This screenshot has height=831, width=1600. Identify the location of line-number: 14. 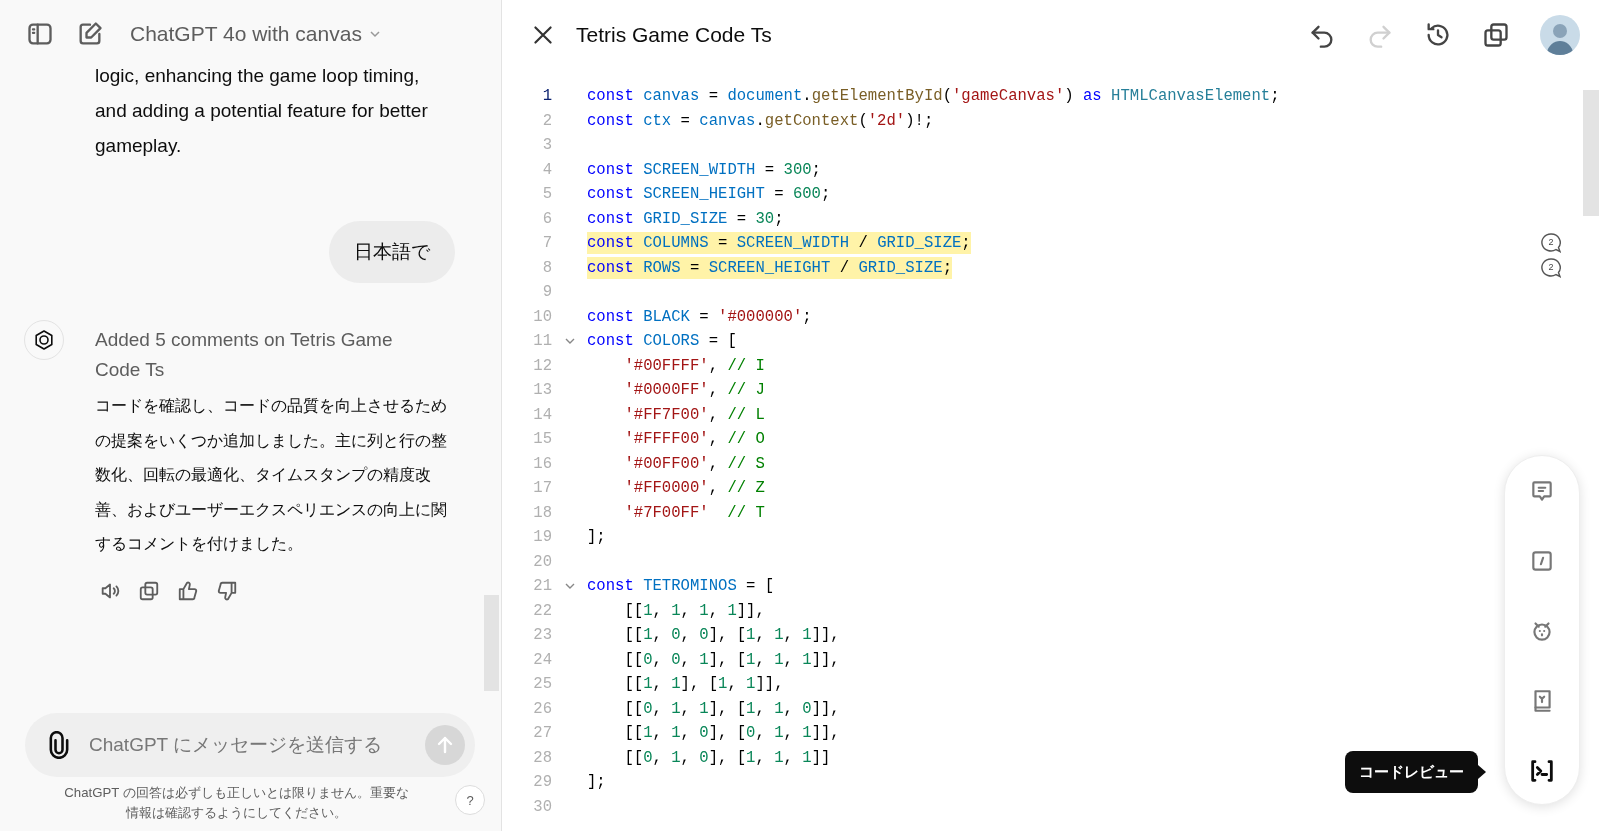
(542, 414).